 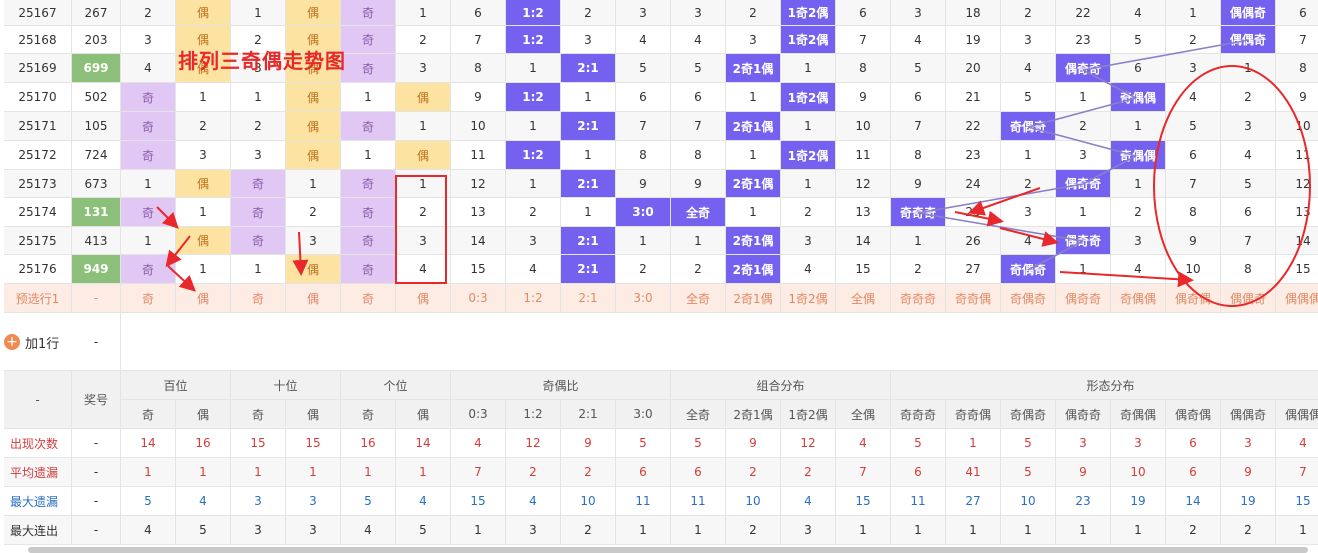 What do you see at coordinates (368, 501) in the screenshot?
I see `stat-cell: 5` at bounding box center [368, 501].